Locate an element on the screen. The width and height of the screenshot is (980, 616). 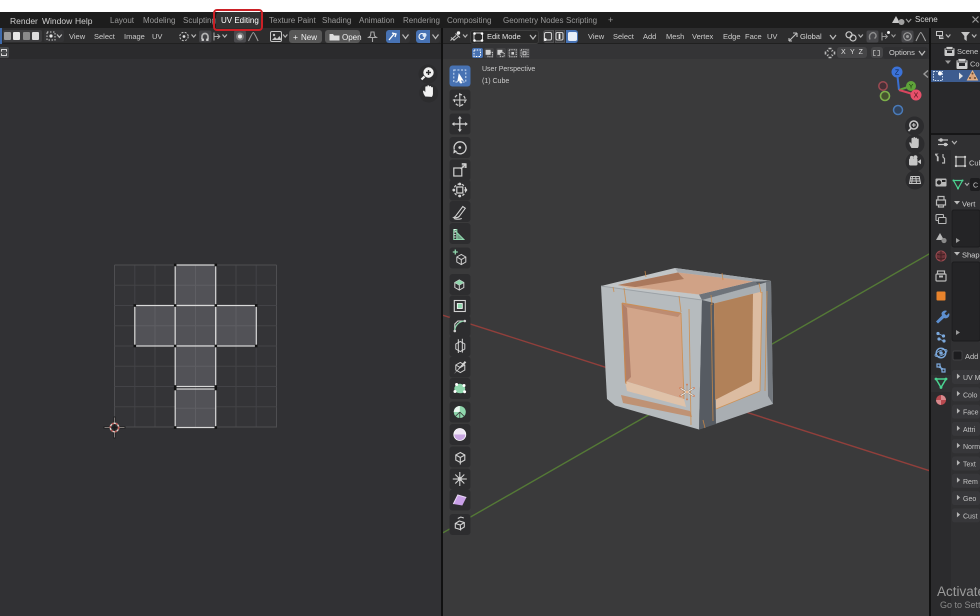
svg-text: Shap is located at coordinates (971, 255).